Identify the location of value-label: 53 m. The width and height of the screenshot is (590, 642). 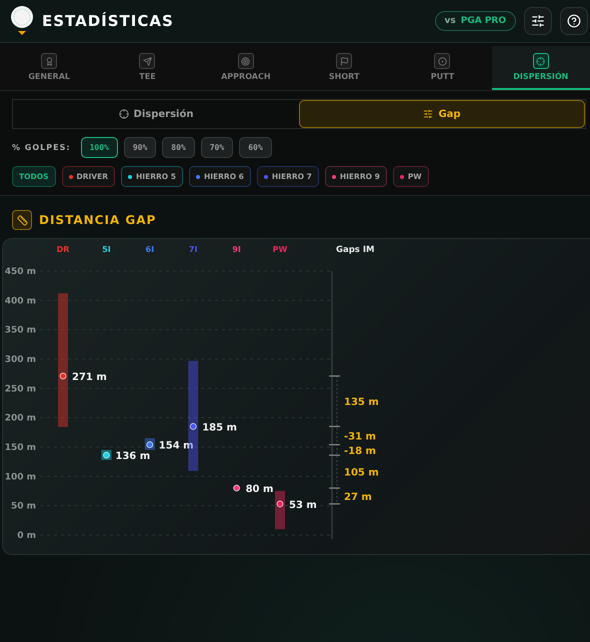
(303, 505).